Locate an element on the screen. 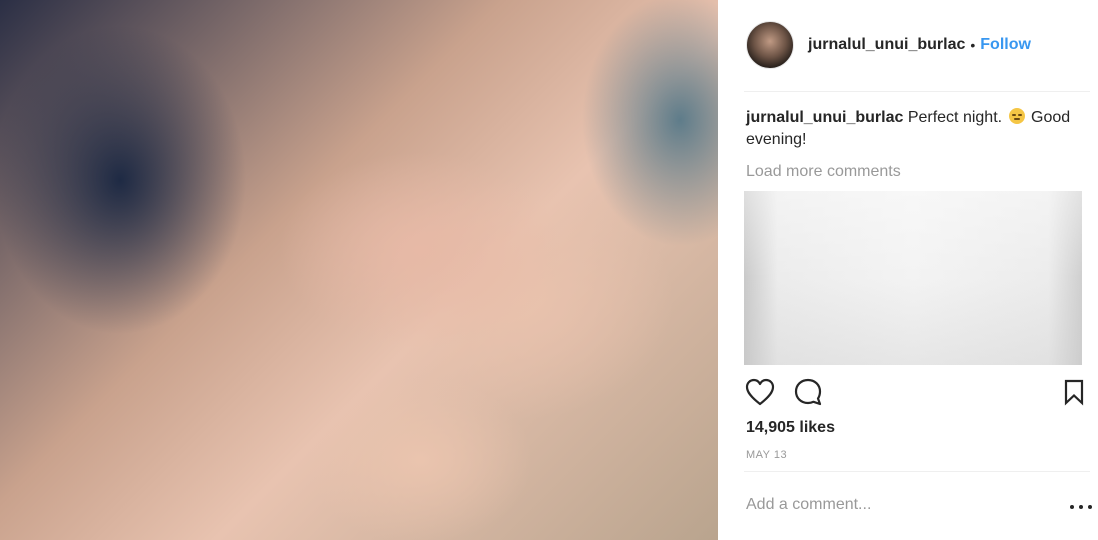 Image resolution: width=1098 pixels, height=540 pixels. header-username: jurnalul_unui_burlac is located at coordinates (886, 45).